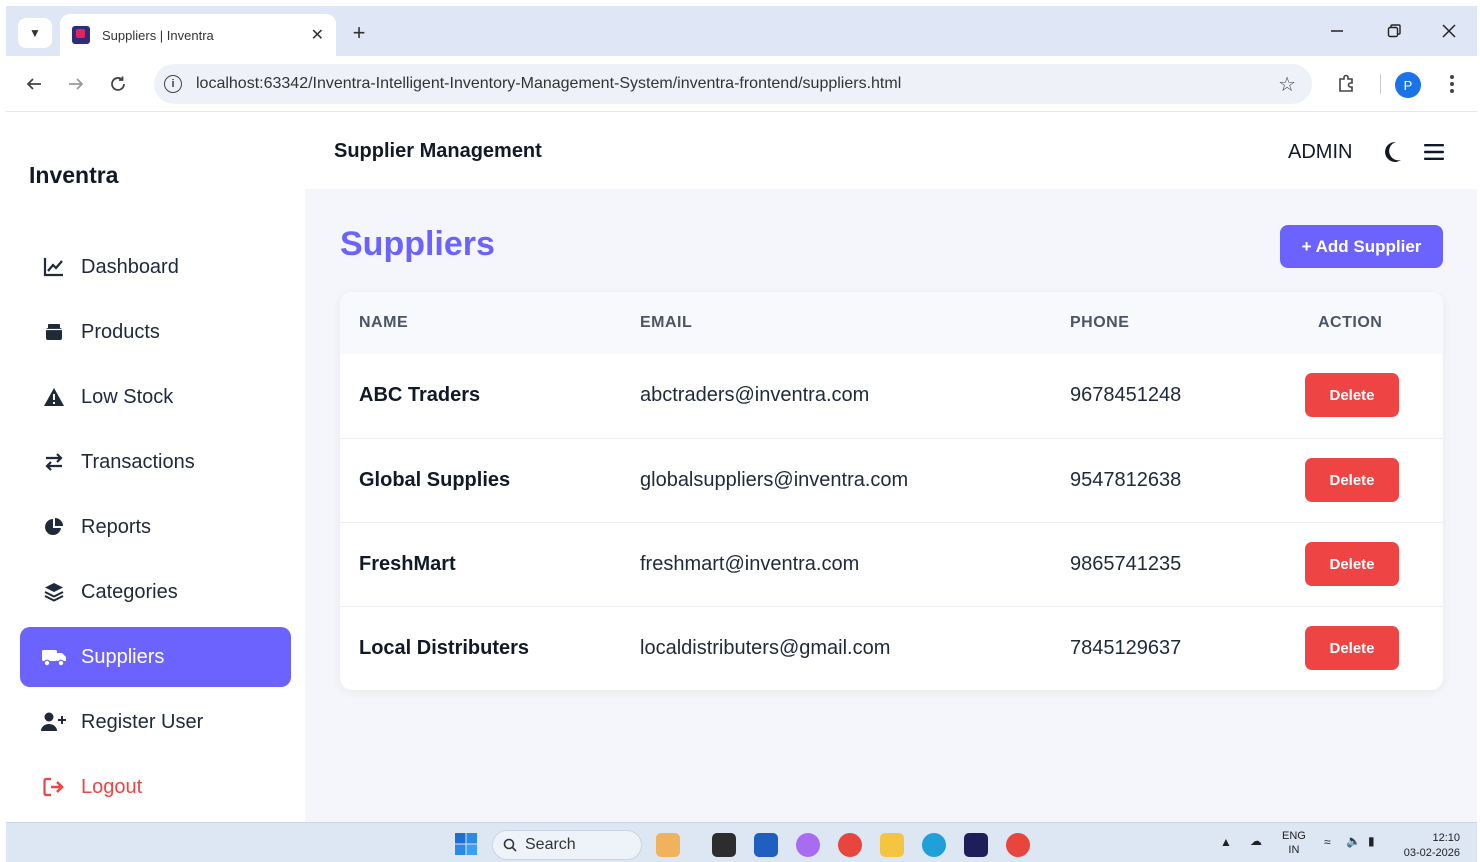 This screenshot has width=1480, height=862. What do you see at coordinates (1428, 846) in the screenshot?
I see `system-clock: 12:10 03-02-2026` at bounding box center [1428, 846].